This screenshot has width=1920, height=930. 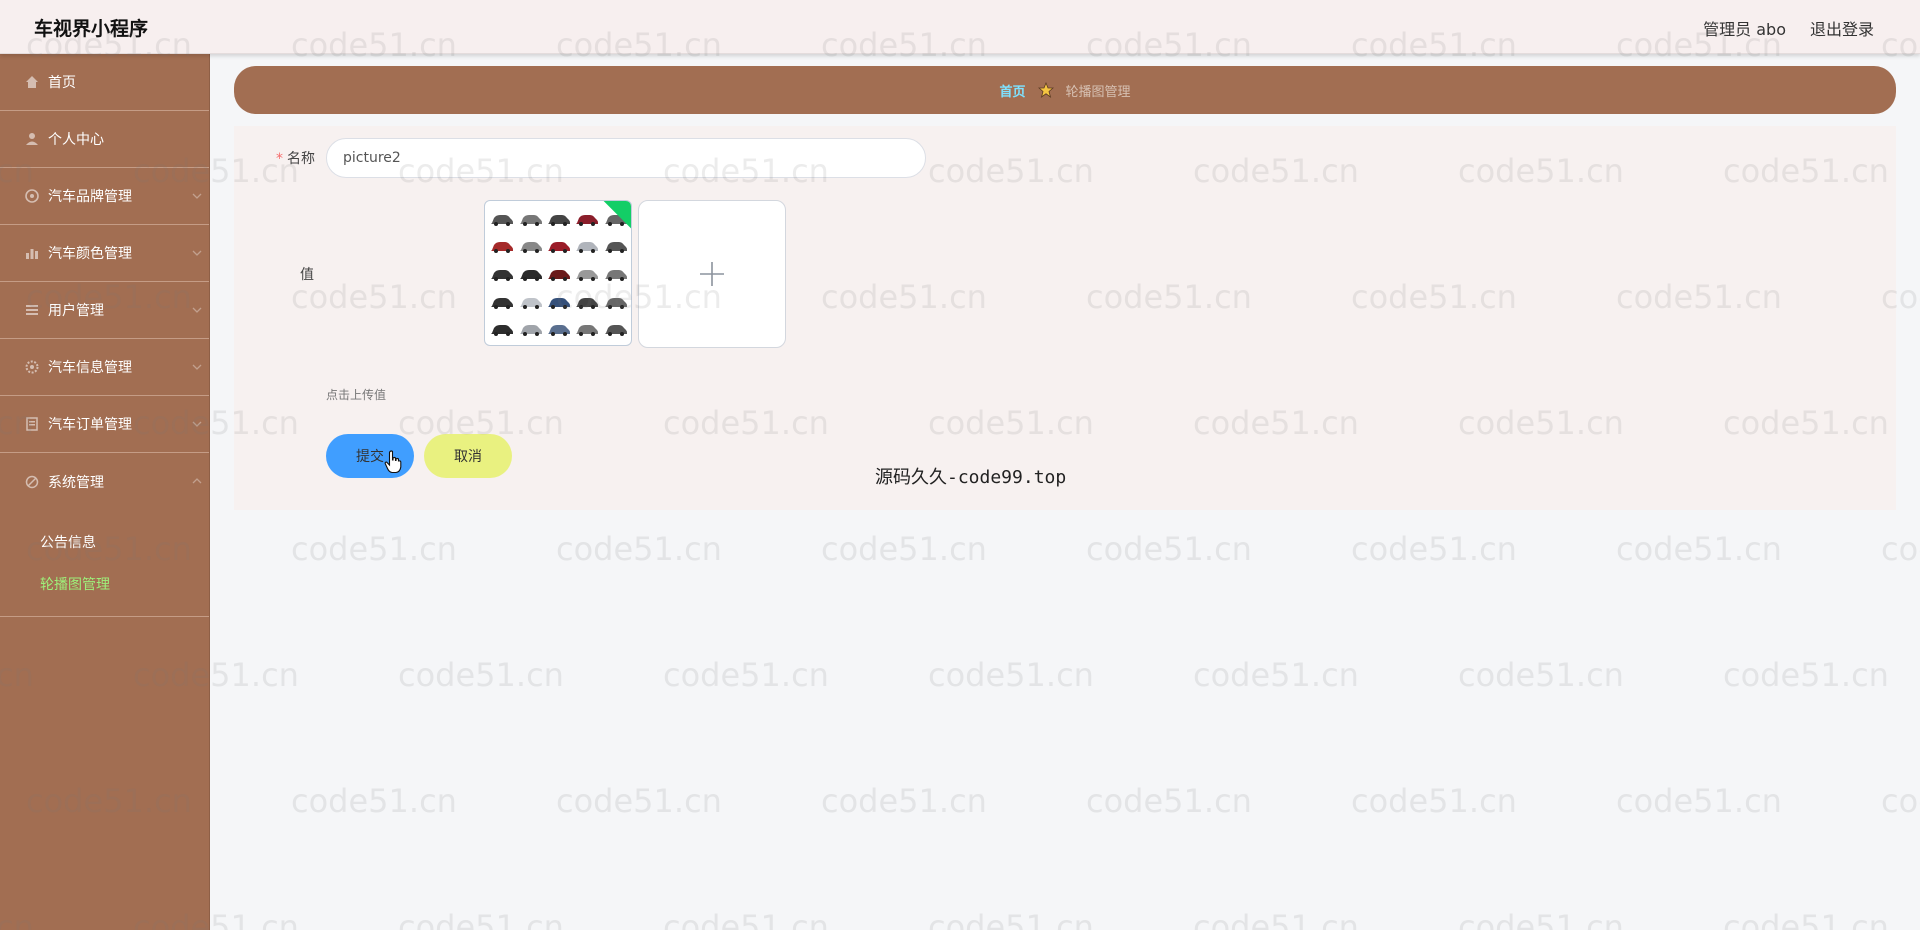 I want to click on breadcrumb: 首页 轮播图管理, so click(x=1065, y=90).